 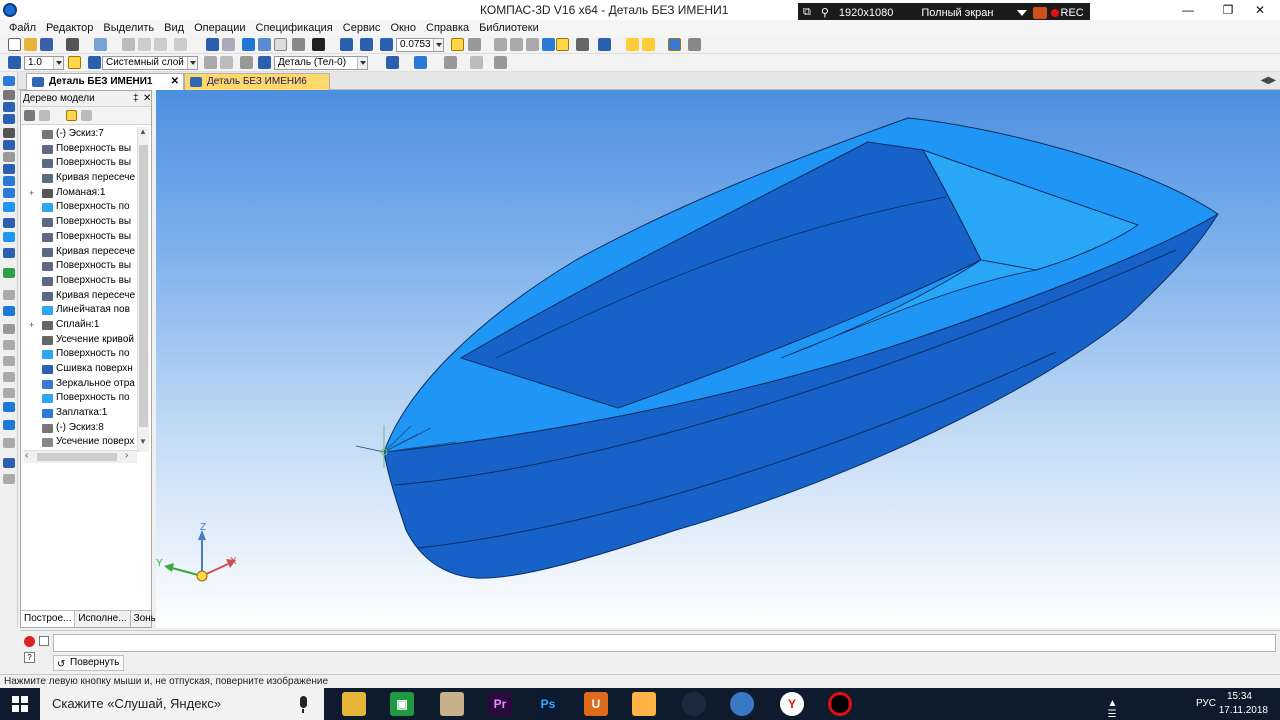 What do you see at coordinates (9, 145) in the screenshot?
I see `compact-markup-icon` at bounding box center [9, 145].